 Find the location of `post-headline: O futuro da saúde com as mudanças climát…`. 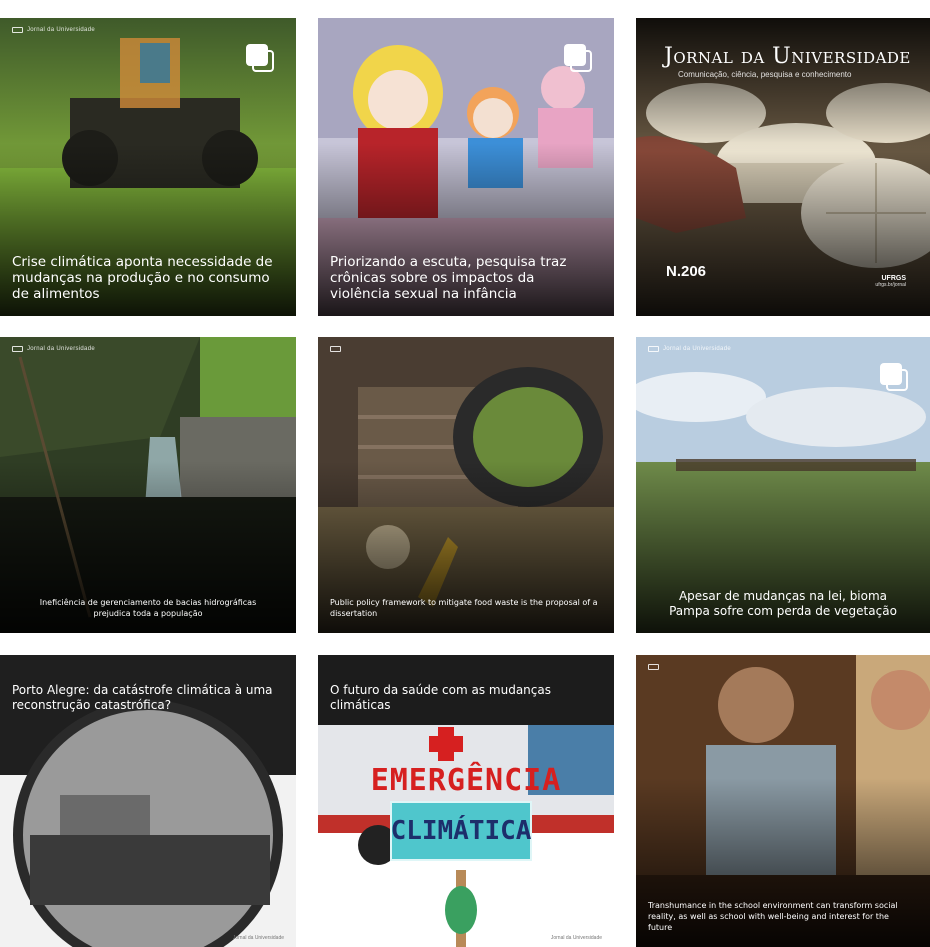

post-headline: O futuro da saúde com as mudanças climát… is located at coordinates (440, 697).